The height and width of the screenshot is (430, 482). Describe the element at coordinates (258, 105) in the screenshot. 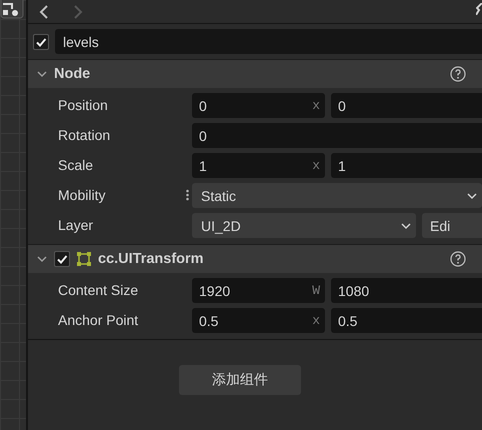

I see `number-field: 0 x` at that location.